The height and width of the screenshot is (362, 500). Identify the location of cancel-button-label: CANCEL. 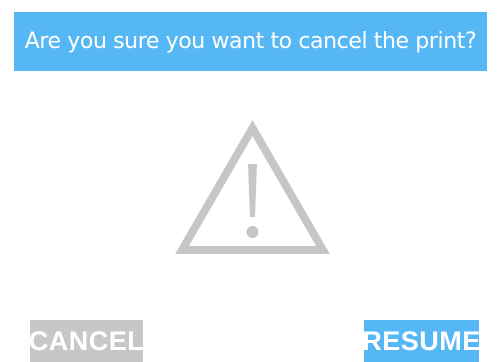
(86, 340).